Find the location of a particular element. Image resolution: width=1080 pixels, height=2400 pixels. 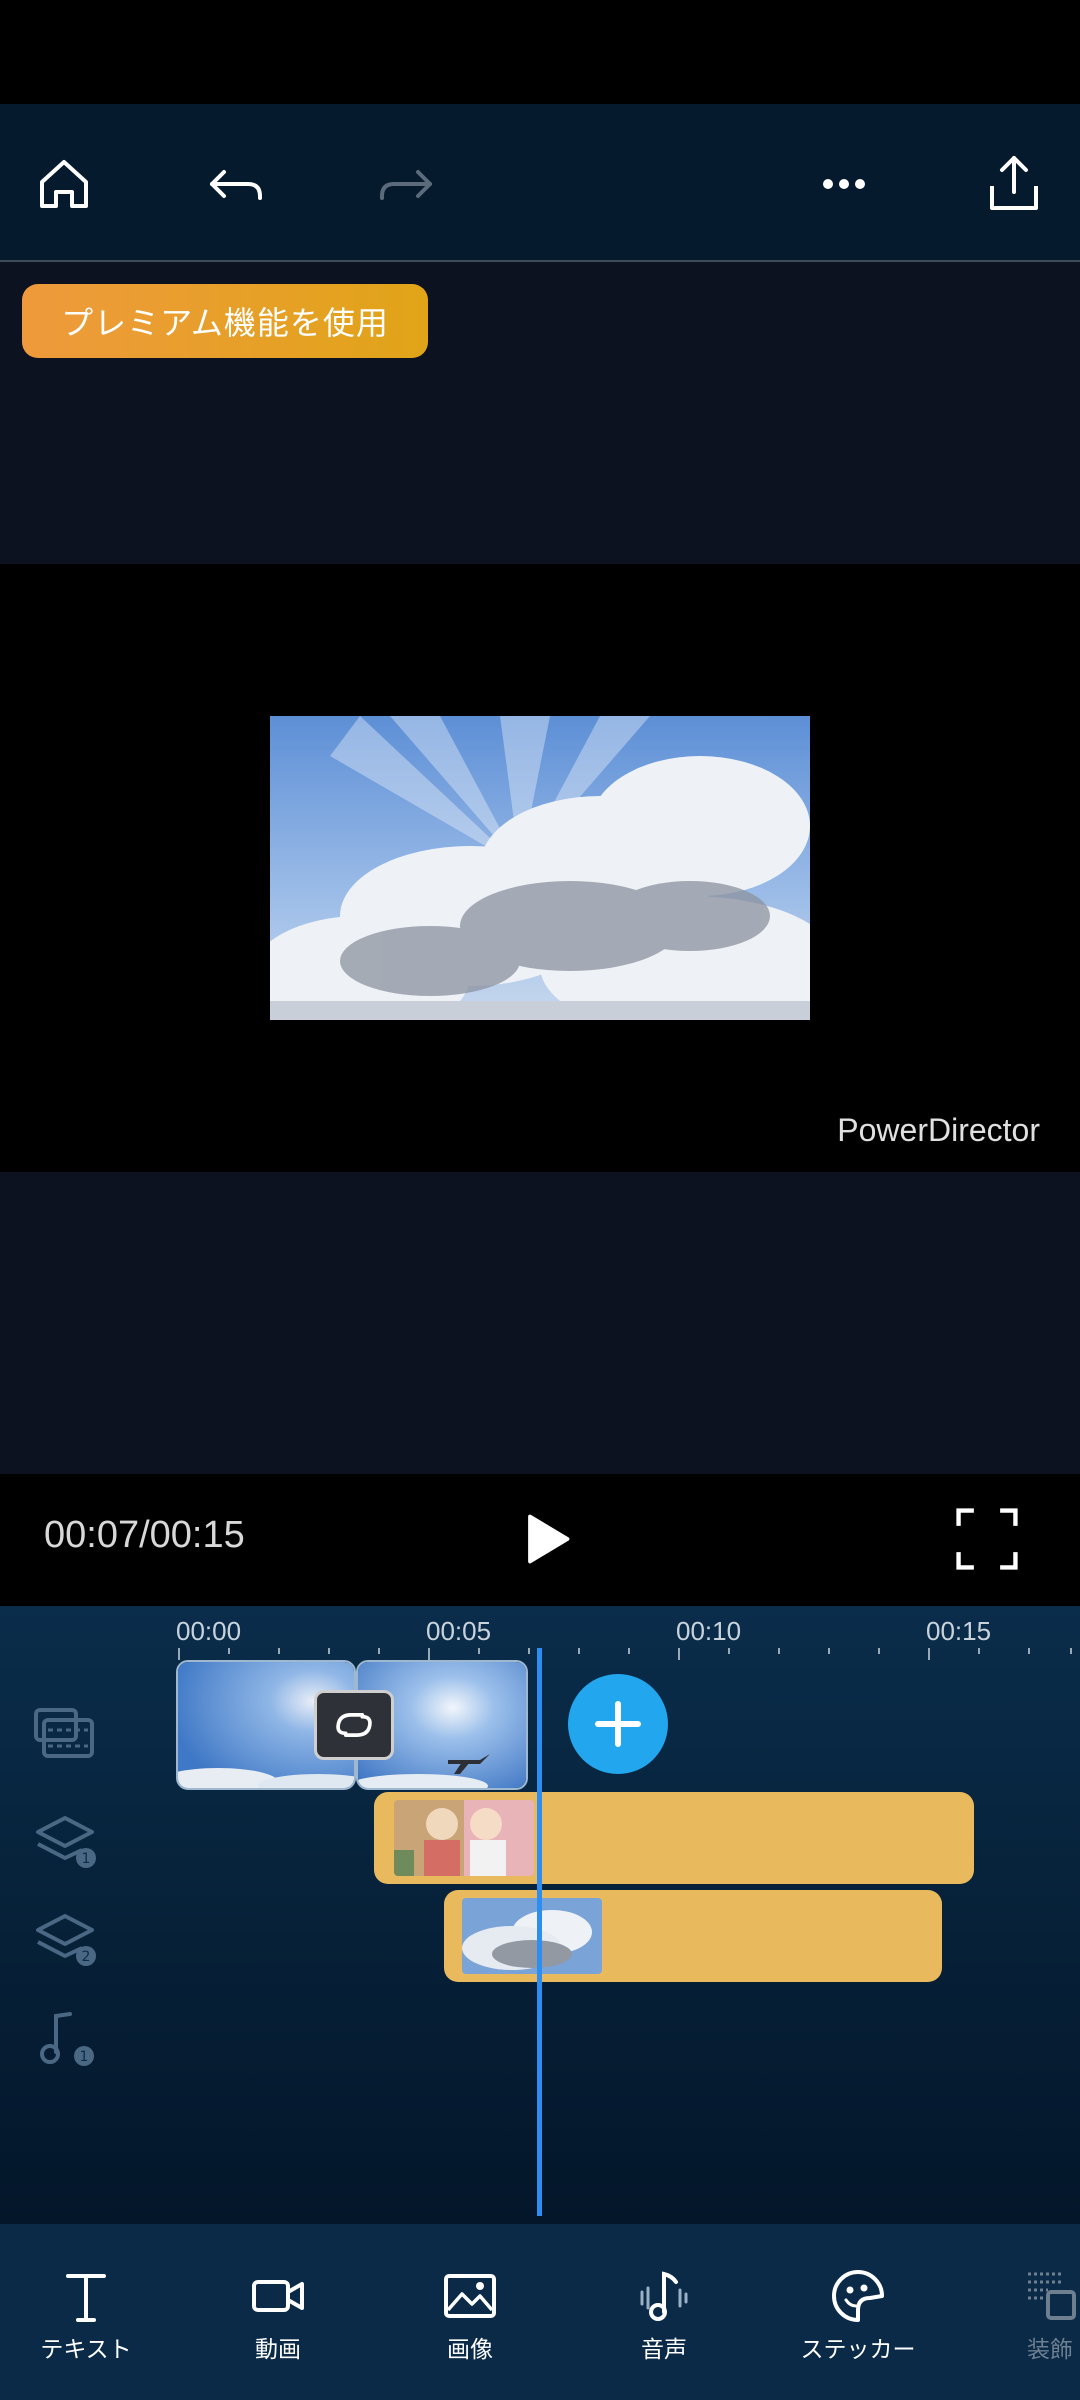

share-upload-icon is located at coordinates (1014, 183).